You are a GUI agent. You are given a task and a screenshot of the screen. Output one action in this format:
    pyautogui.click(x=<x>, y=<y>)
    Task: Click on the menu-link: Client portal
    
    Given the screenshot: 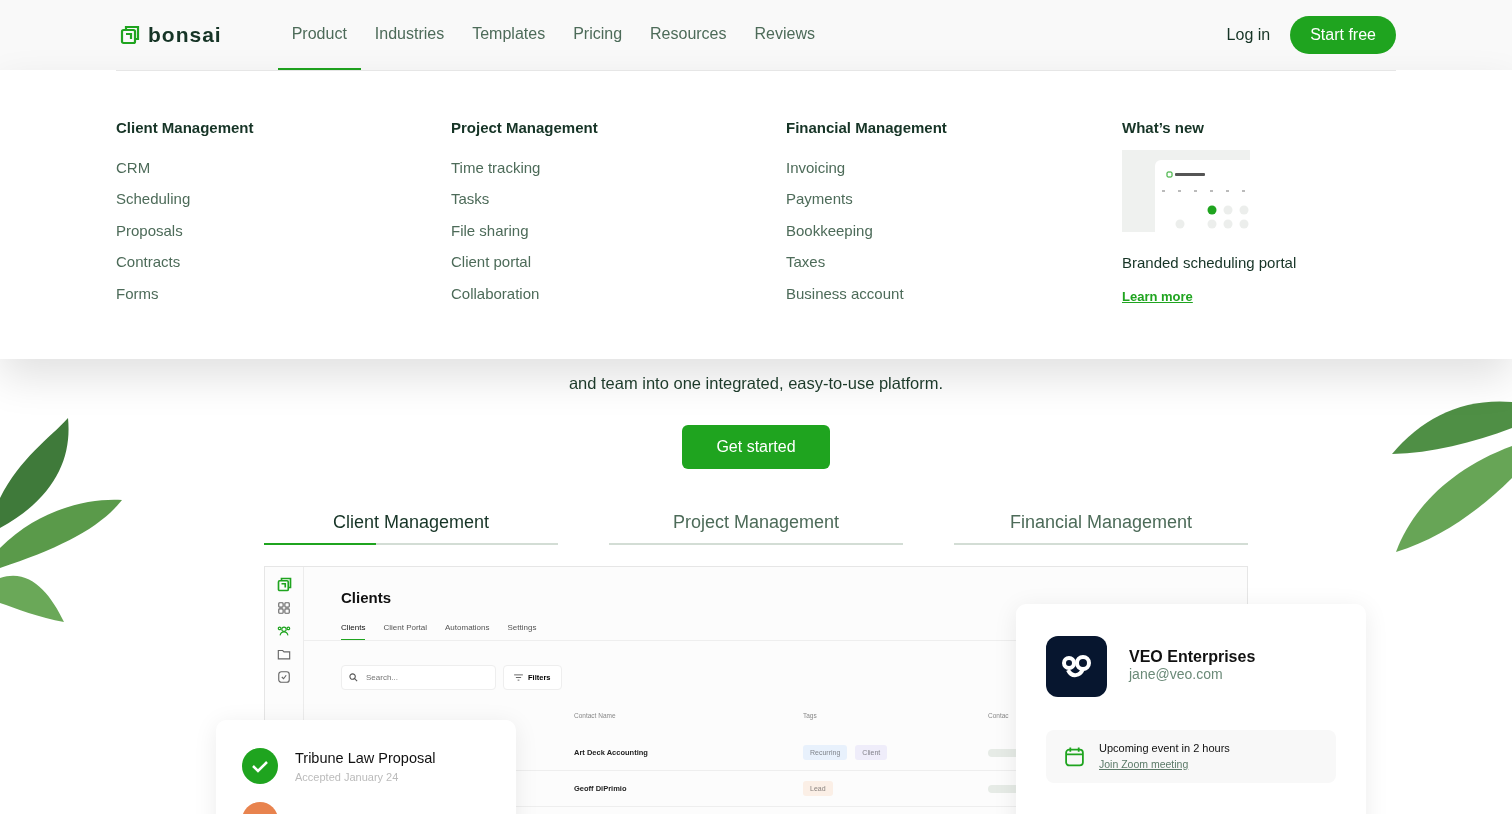 What is the action you would take?
    pyautogui.click(x=618, y=268)
    